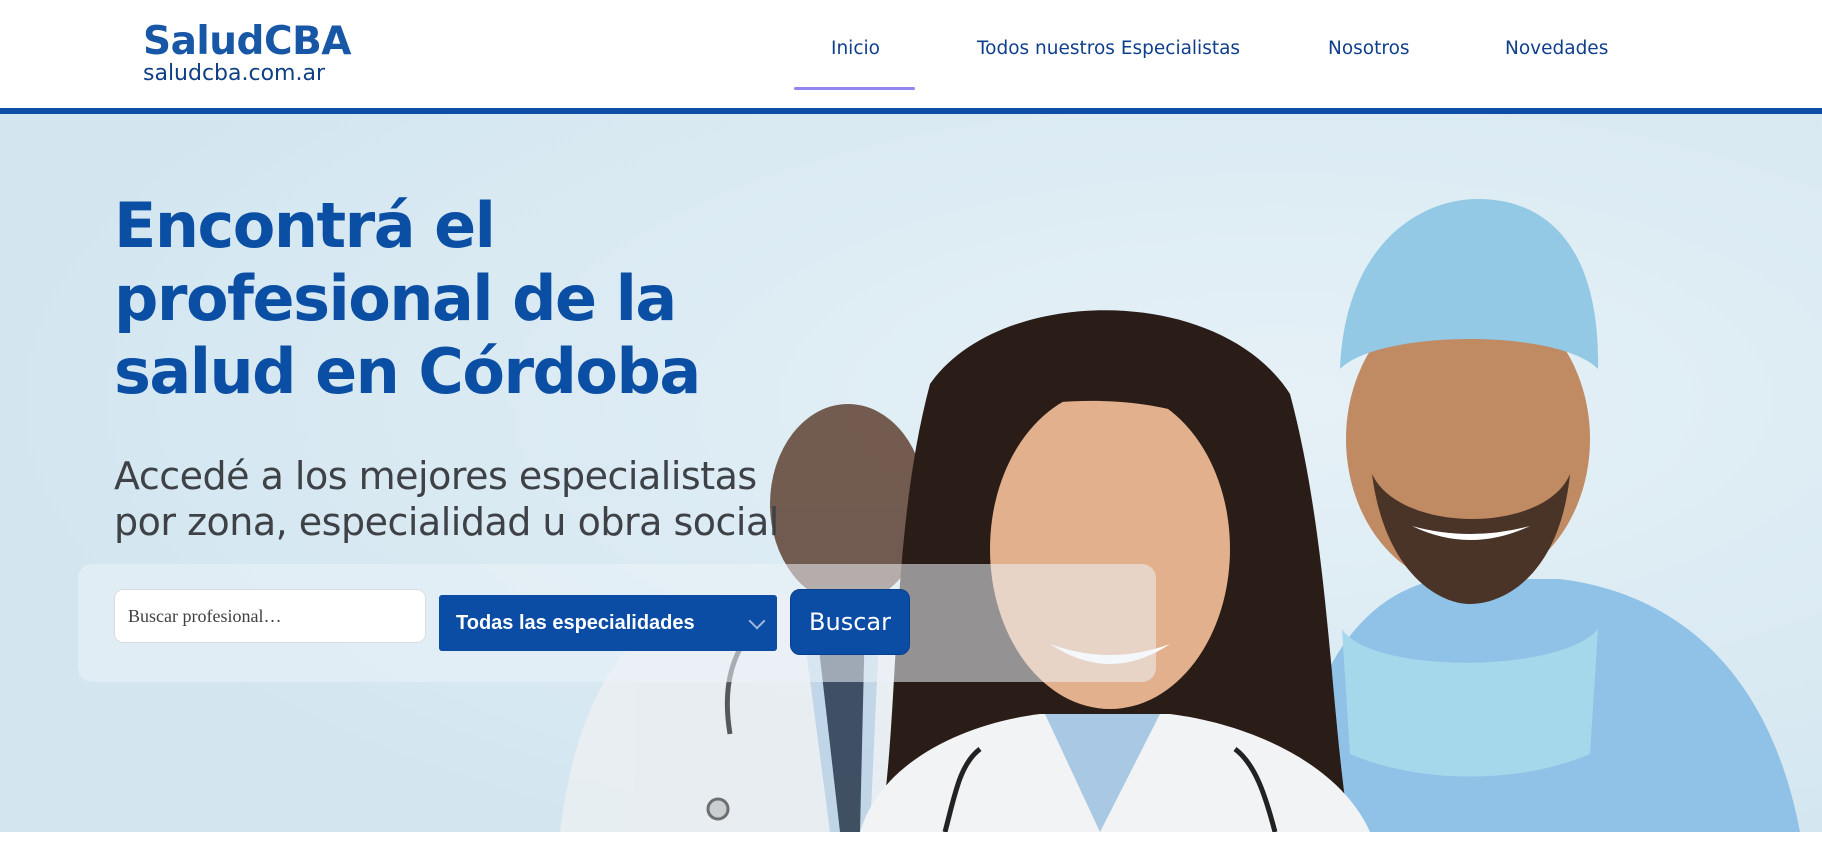 This screenshot has width=1822, height=847. I want to click on subline-line-2: por zona, especialidad u obra social, so click(446, 522).